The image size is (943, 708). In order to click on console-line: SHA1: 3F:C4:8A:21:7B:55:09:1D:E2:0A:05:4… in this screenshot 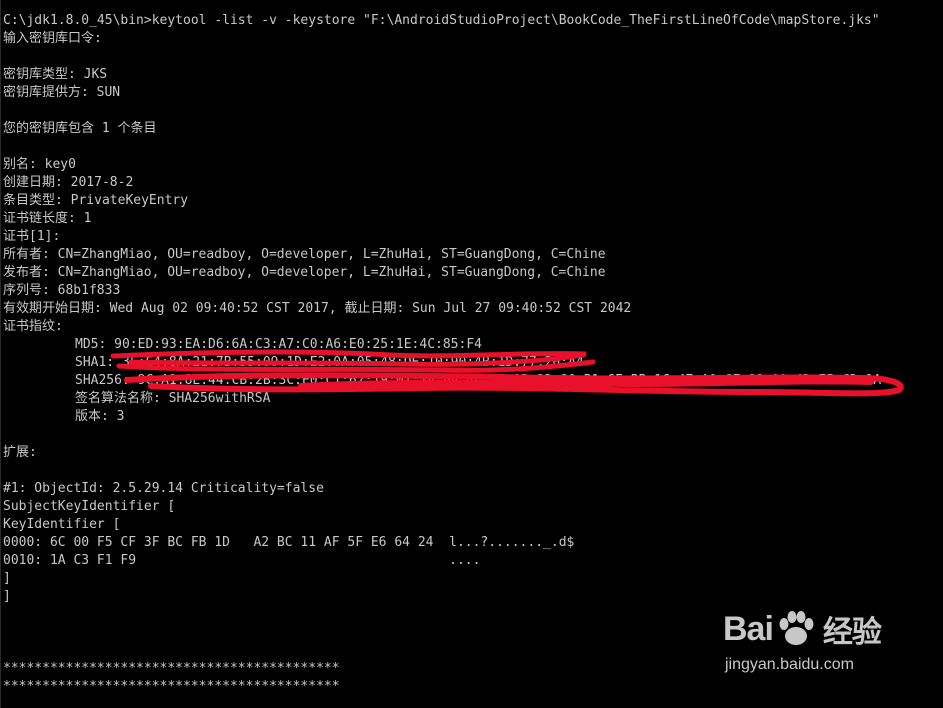, I will do `click(329, 362)`.